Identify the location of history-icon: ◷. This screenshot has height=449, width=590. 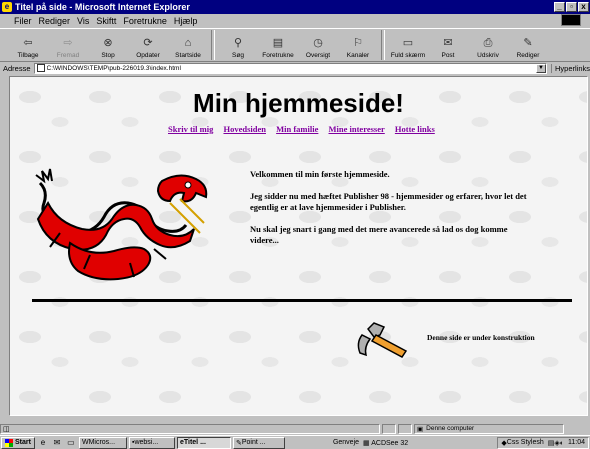
(318, 43).